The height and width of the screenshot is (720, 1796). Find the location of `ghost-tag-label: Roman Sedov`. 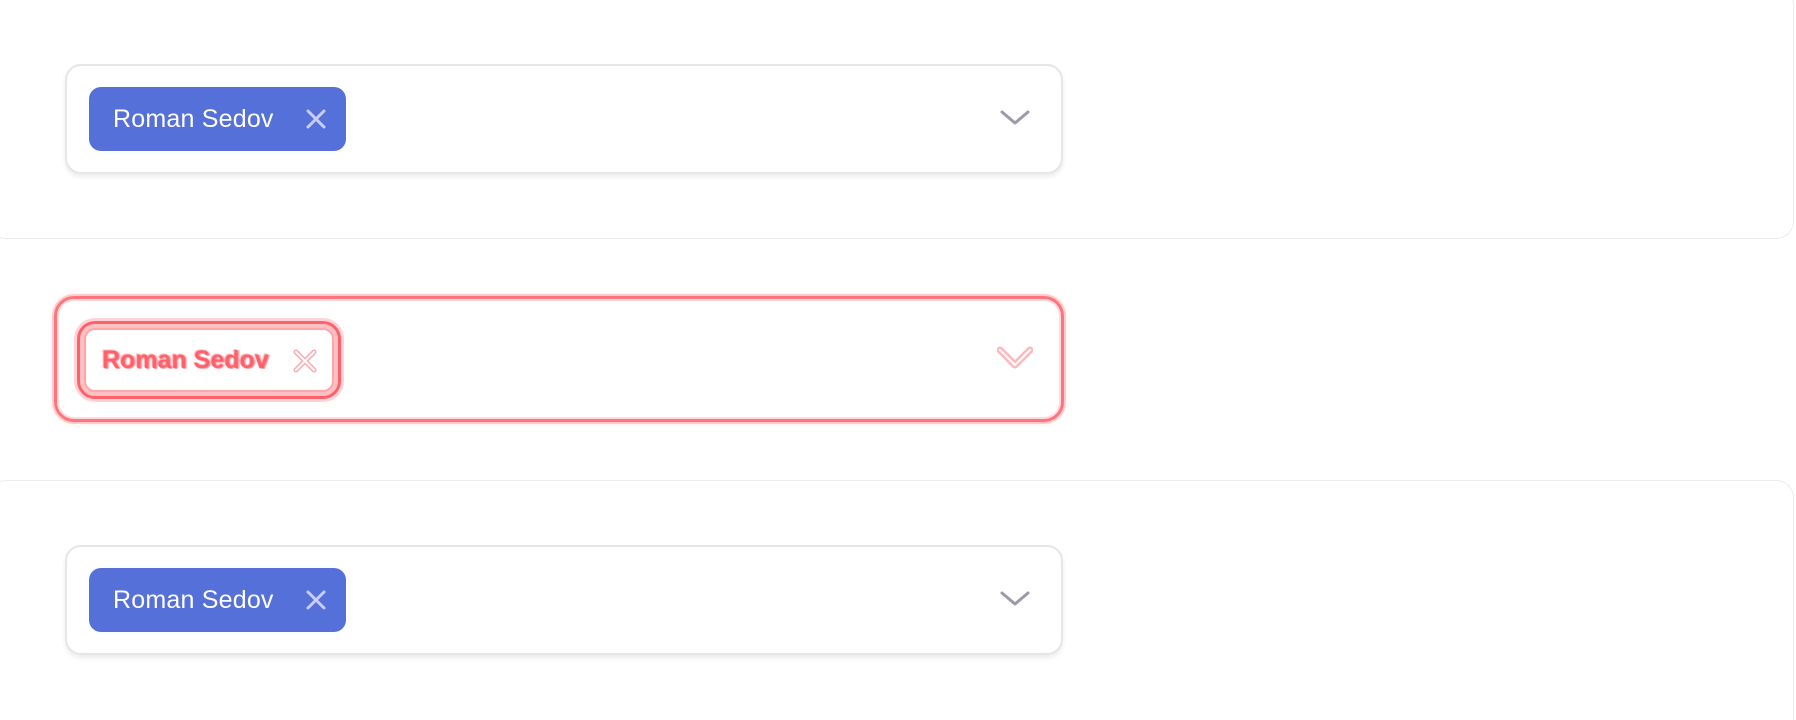

ghost-tag-label: Roman Sedov is located at coordinates (185, 359).